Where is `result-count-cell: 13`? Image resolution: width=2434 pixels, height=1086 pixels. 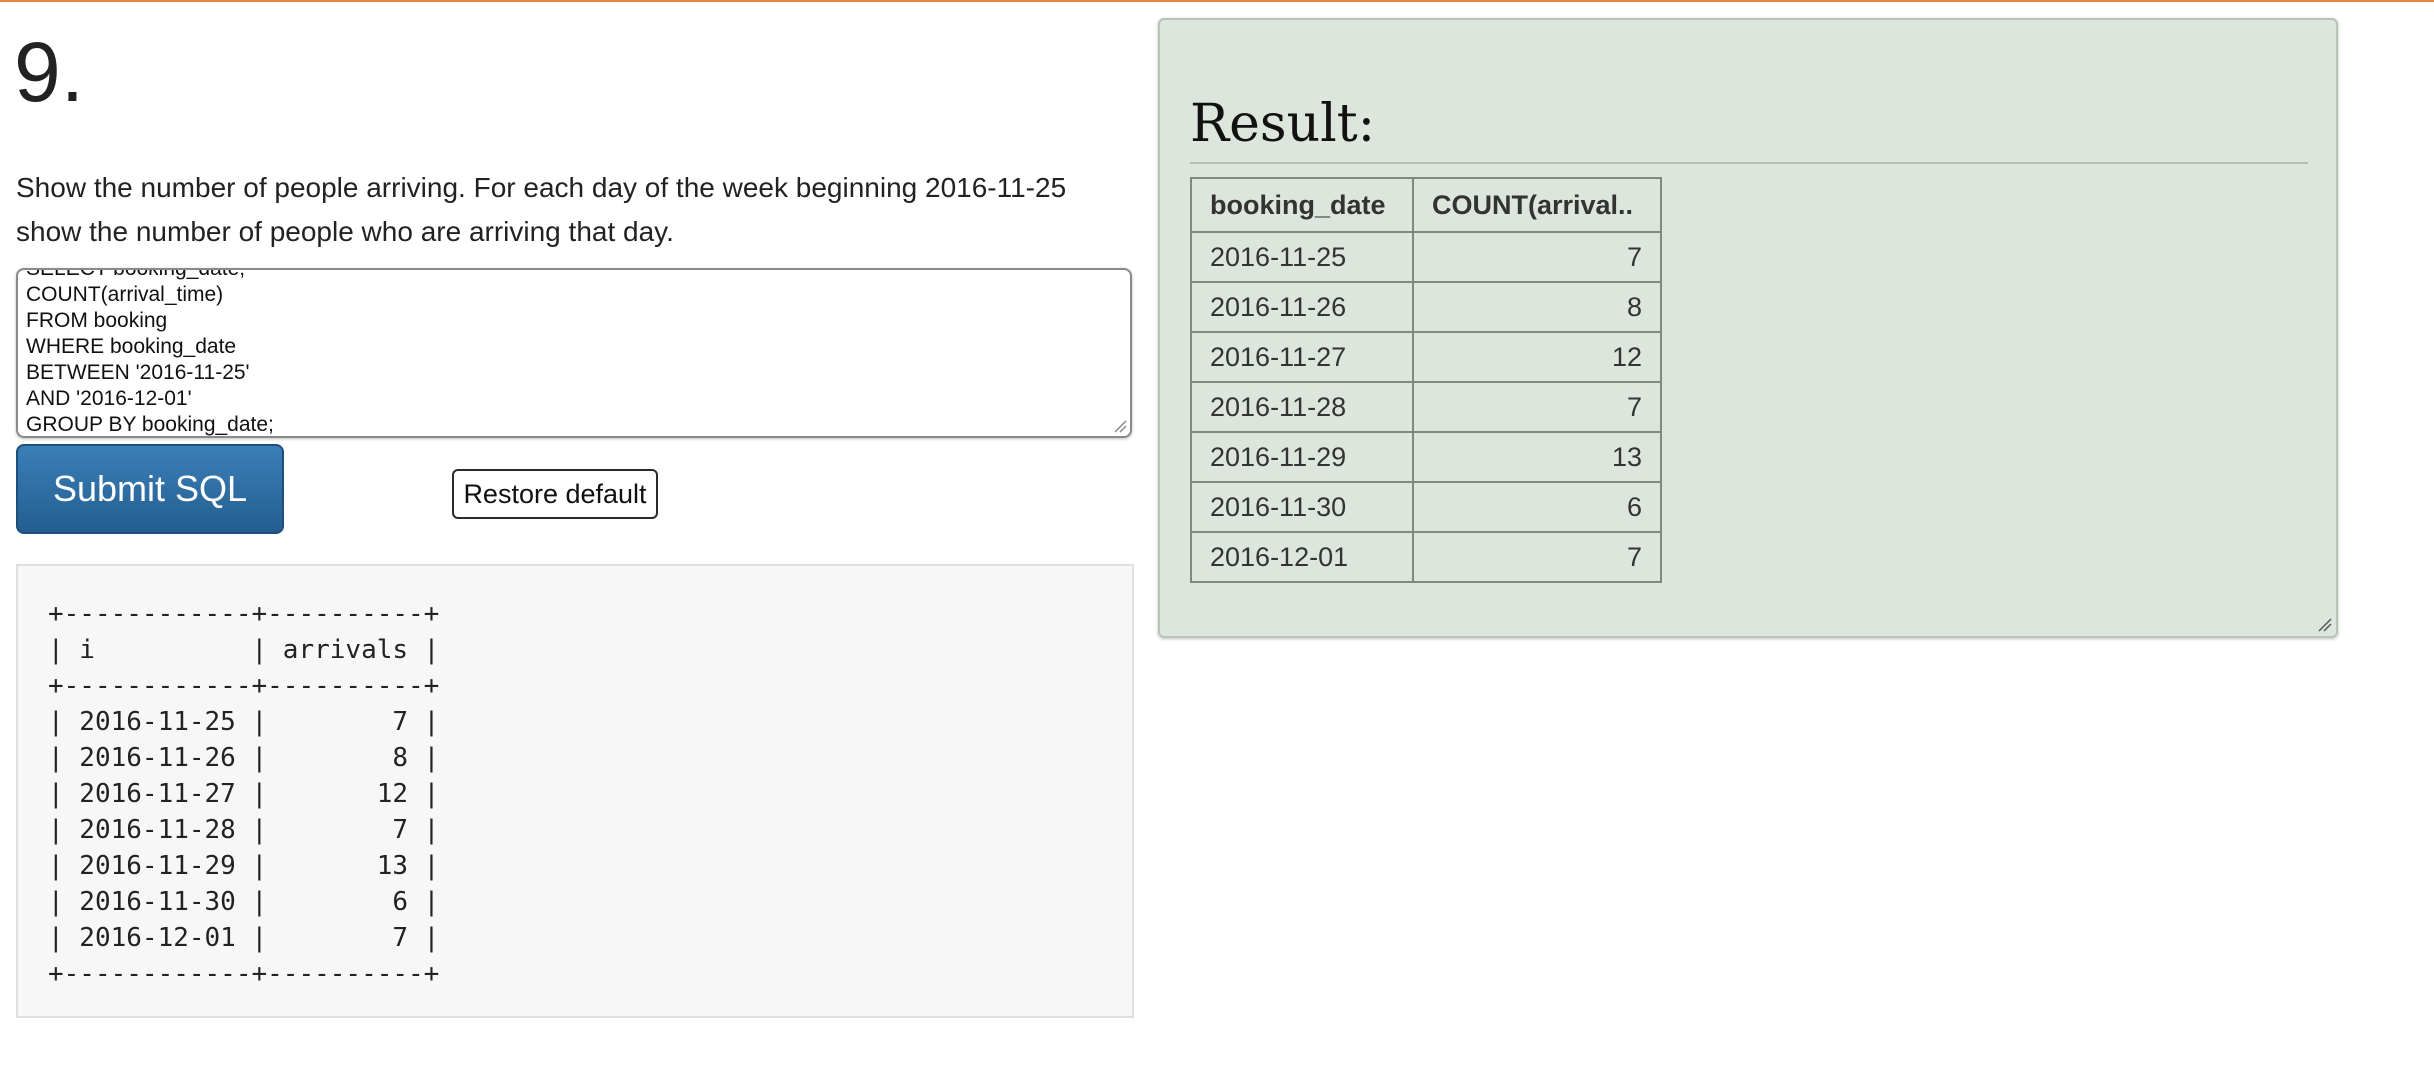 result-count-cell: 13 is located at coordinates (1537, 457).